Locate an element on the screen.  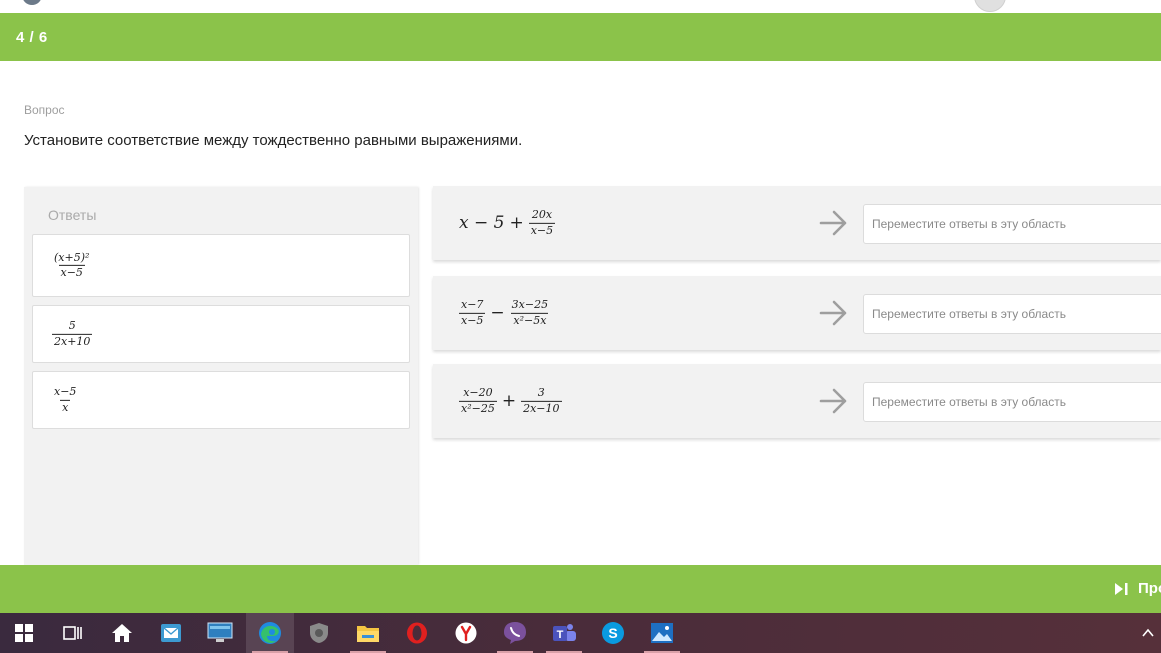
fraction-numerator: x−5 is located at coordinates (65, 391).